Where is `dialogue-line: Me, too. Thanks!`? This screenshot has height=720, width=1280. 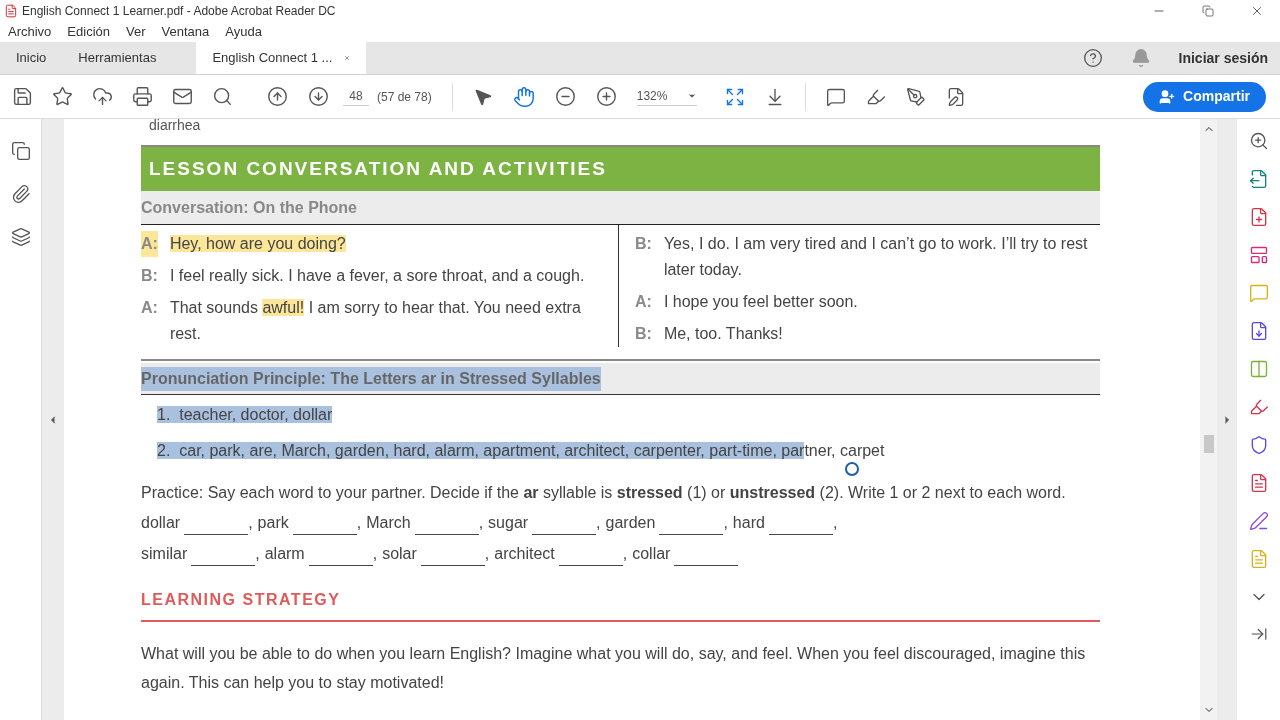
dialogue-line: Me, too. Thanks! is located at coordinates (723, 334).